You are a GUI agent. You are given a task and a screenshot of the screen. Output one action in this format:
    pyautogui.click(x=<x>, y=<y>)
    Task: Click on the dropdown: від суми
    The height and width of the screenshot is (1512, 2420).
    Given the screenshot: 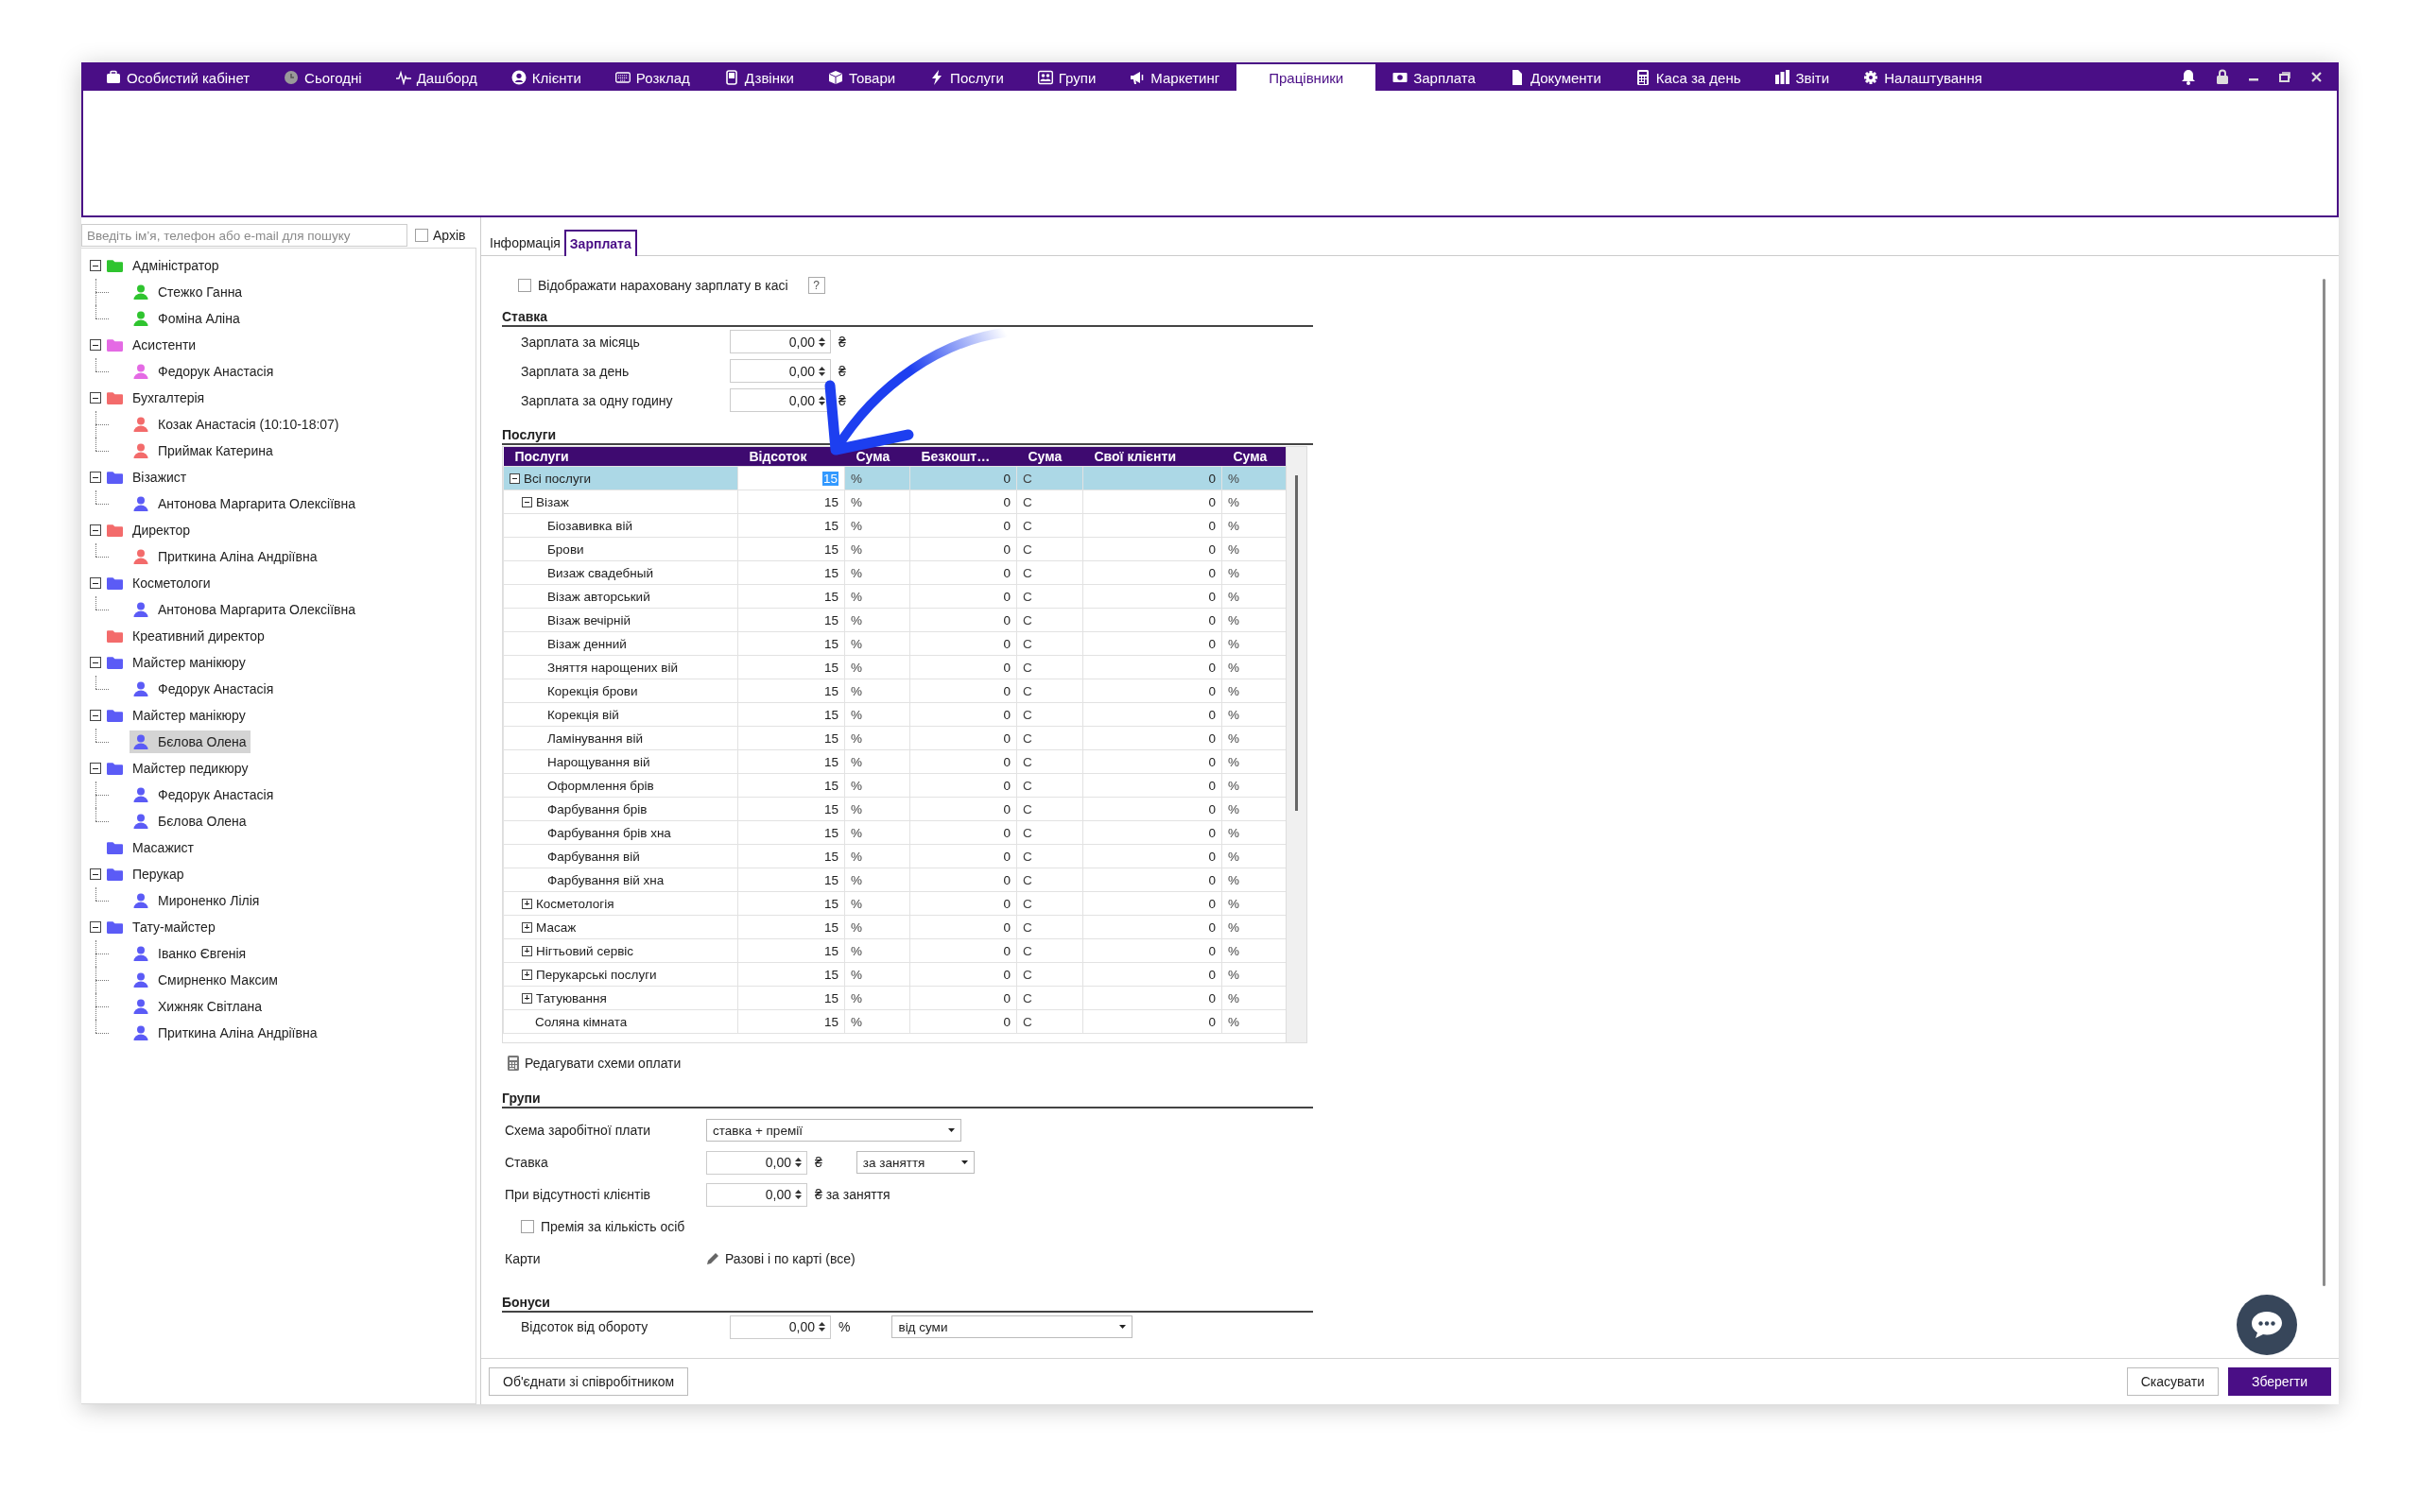 What is the action you would take?
    pyautogui.click(x=1012, y=1326)
    